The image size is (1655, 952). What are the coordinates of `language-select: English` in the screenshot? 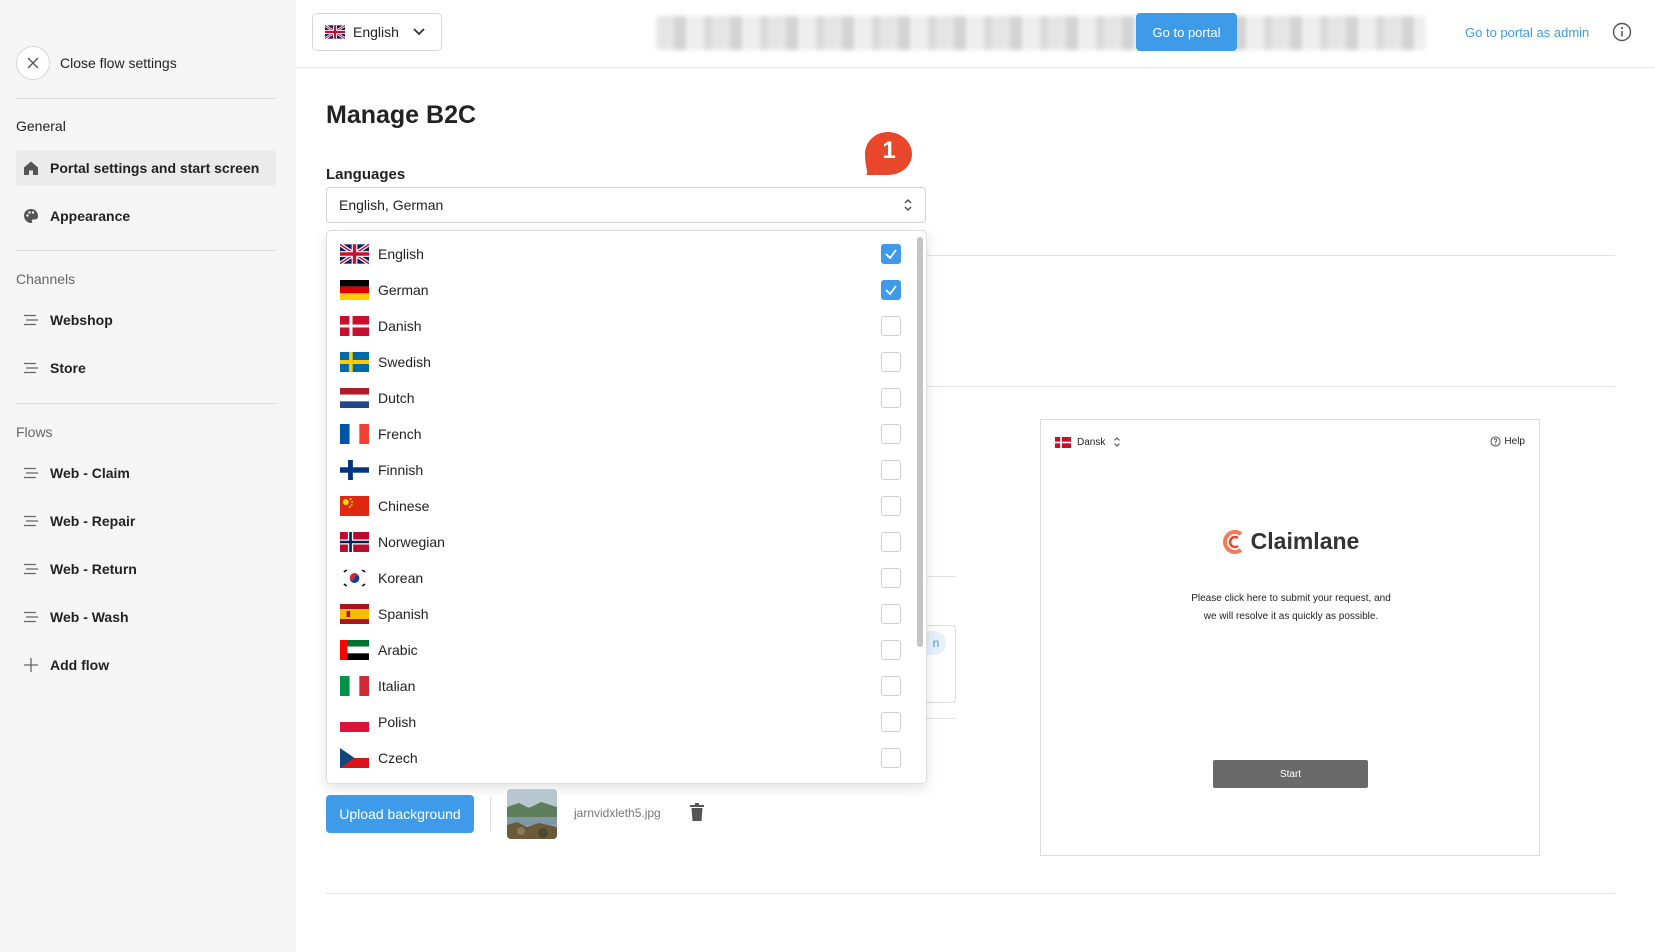 It's located at (377, 32).